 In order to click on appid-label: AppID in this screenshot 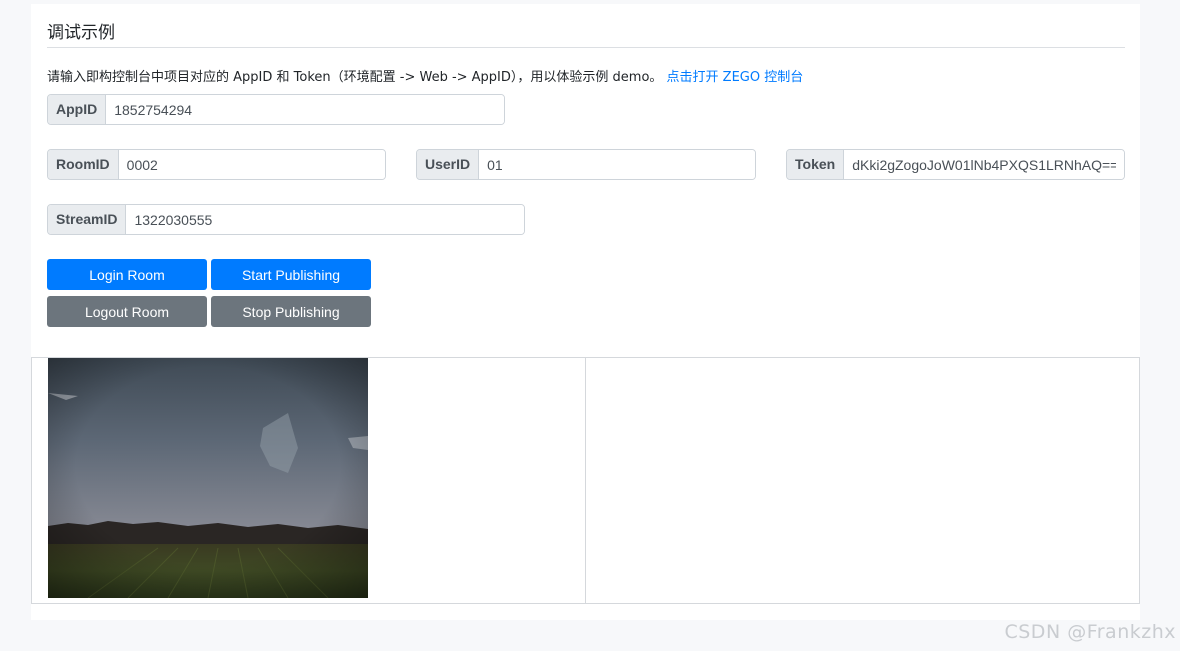, I will do `click(77, 109)`.